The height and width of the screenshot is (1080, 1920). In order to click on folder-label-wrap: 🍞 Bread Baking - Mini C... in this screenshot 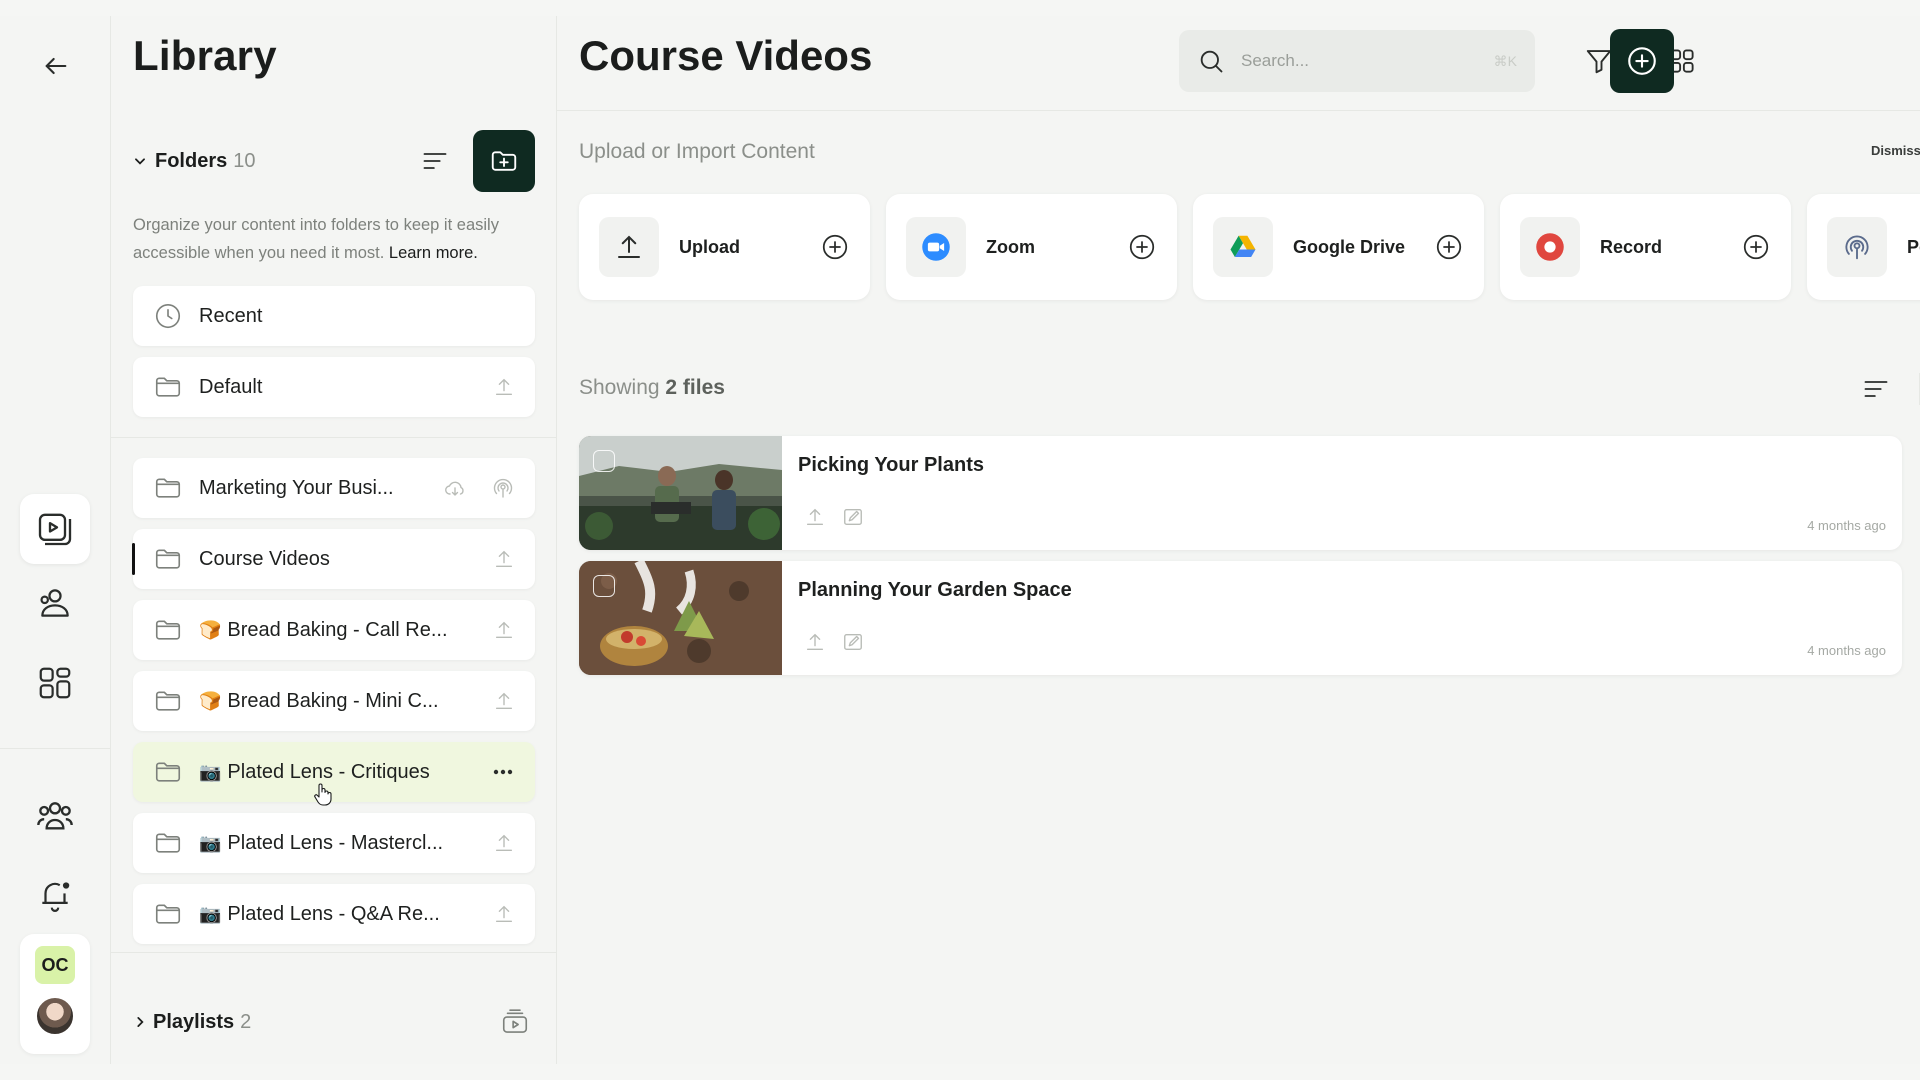, I will do `click(319, 701)`.